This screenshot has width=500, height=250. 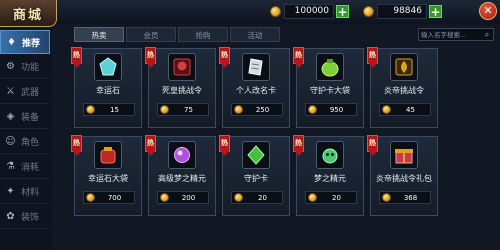 I want to click on item-name: 幸运石, so click(x=108, y=90).